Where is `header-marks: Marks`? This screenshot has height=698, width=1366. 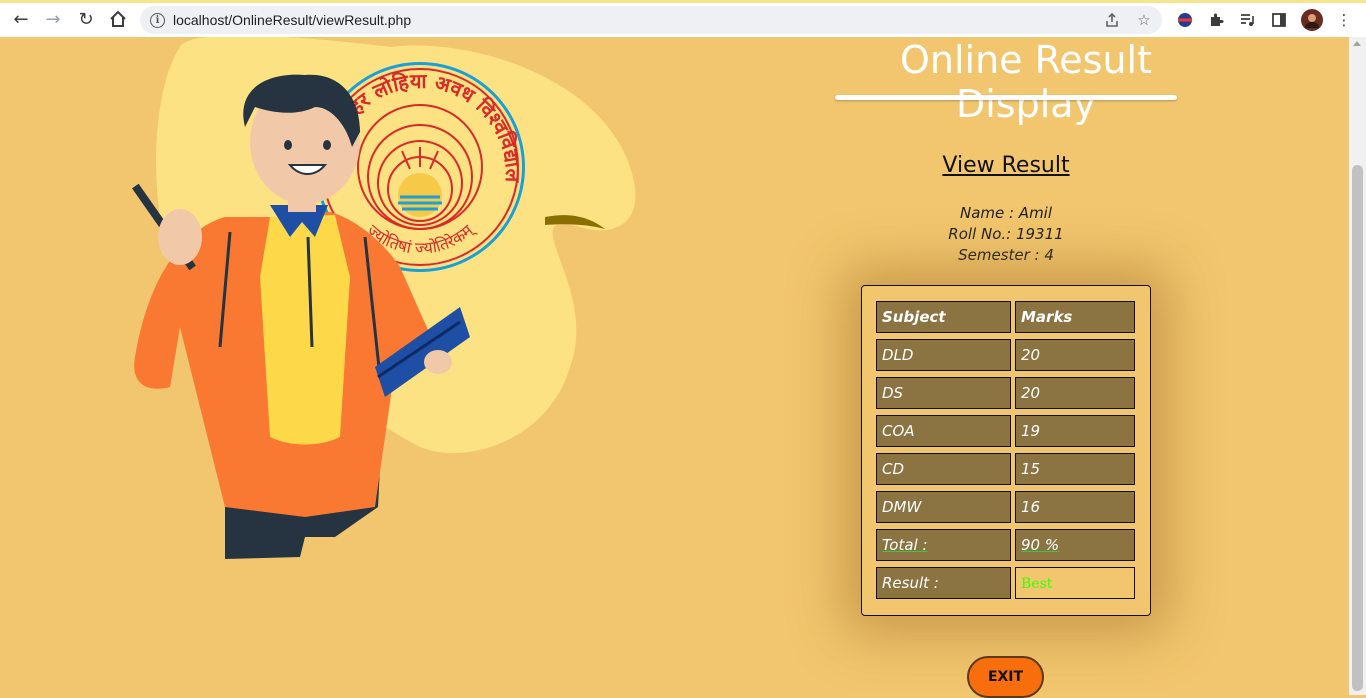
header-marks: Marks is located at coordinates (1075, 317).